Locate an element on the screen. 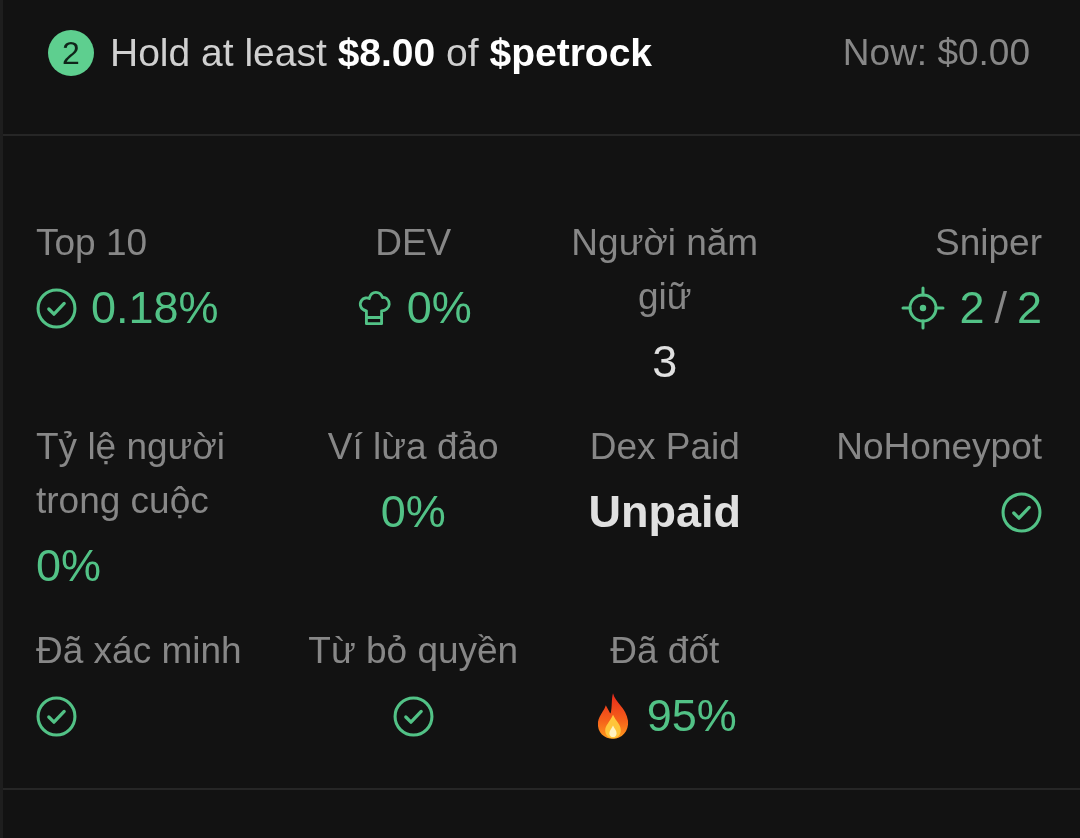 The image size is (1080, 838). stat-label: Từ bỏ quyền is located at coordinates (413, 651).